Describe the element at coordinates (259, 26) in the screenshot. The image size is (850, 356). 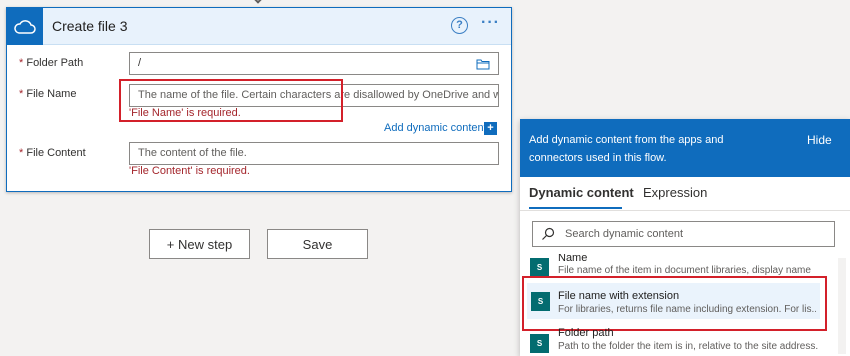
I see `card-header: Create file 3 ? ···` at that location.